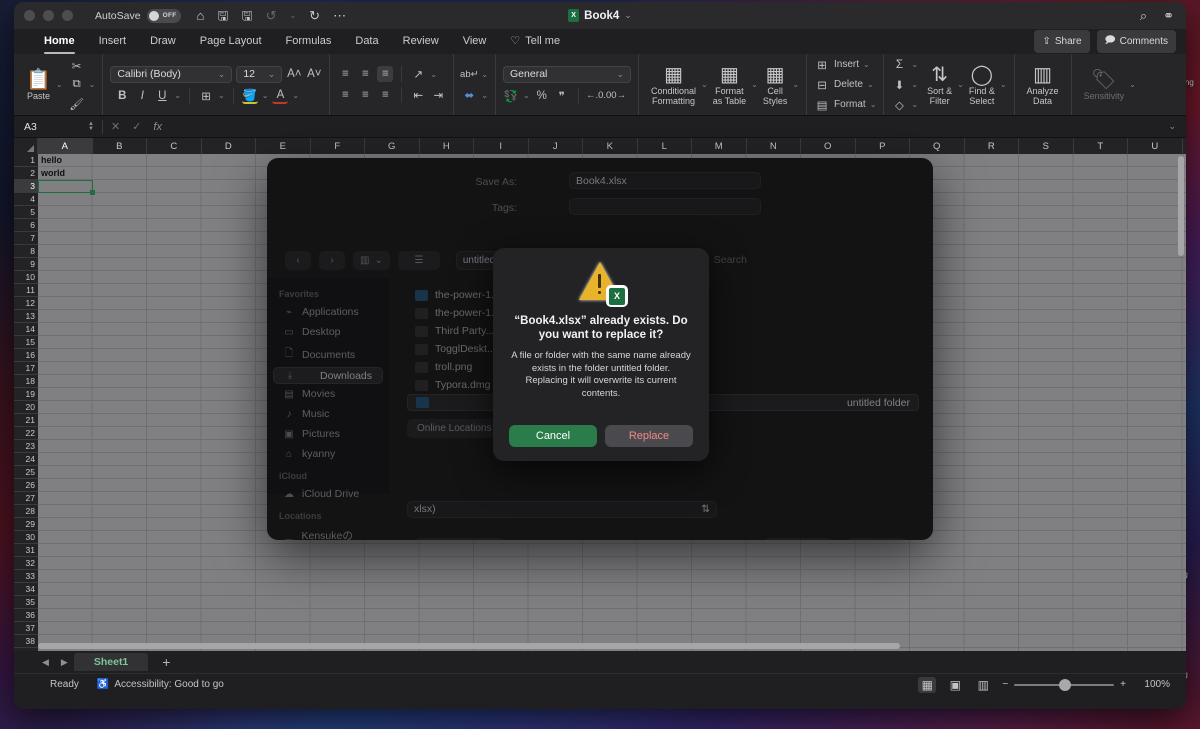  I want to click on column-header-H: H, so click(447, 146).